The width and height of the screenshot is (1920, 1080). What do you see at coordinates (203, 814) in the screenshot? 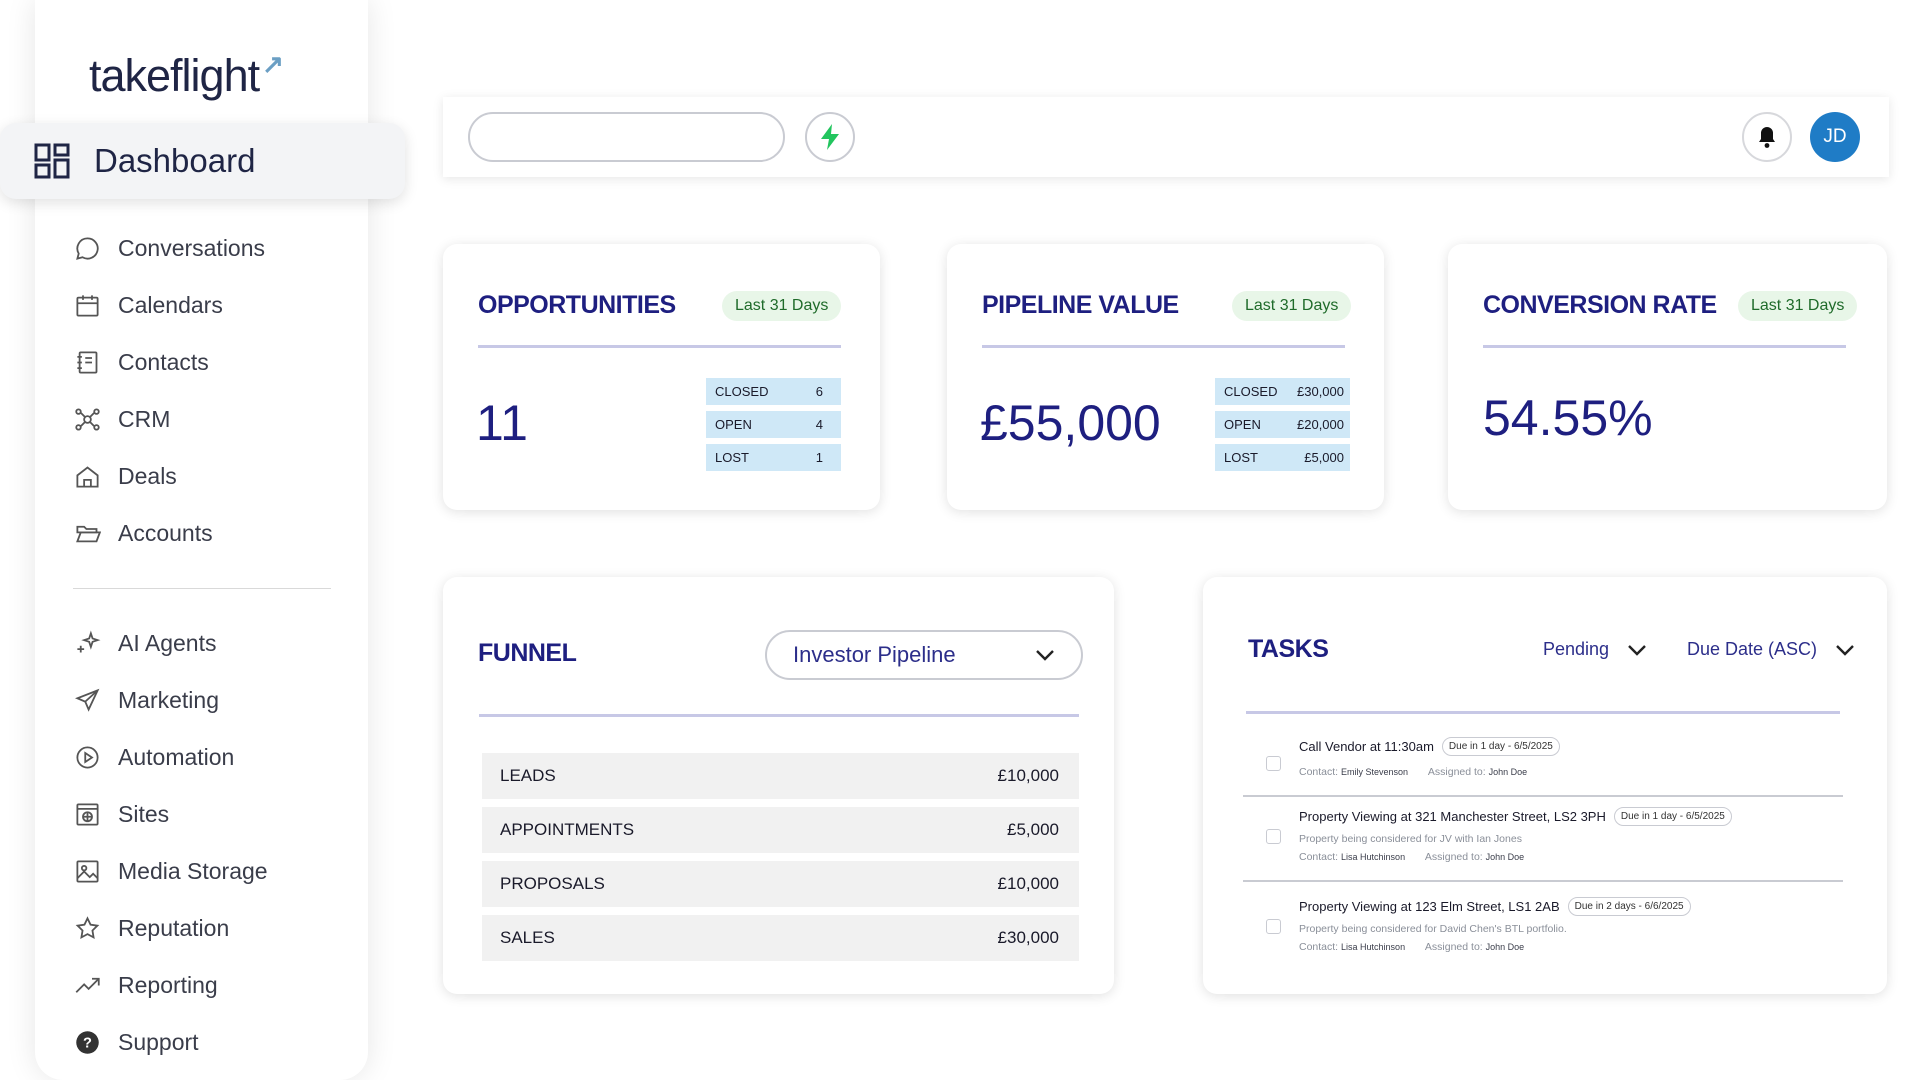
I see `sidebar-item-sites: Sites` at bounding box center [203, 814].